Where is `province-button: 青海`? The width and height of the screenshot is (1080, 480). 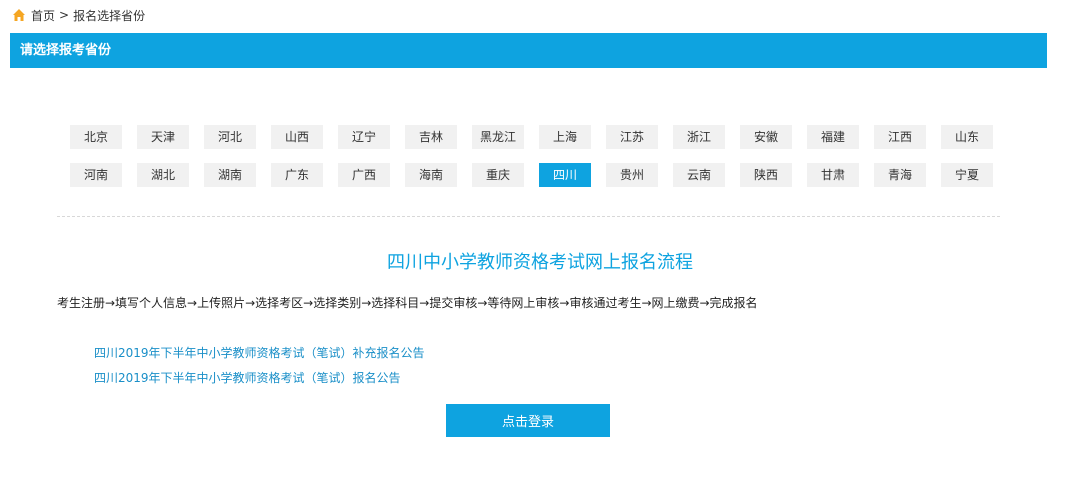 province-button: 青海 is located at coordinates (900, 175).